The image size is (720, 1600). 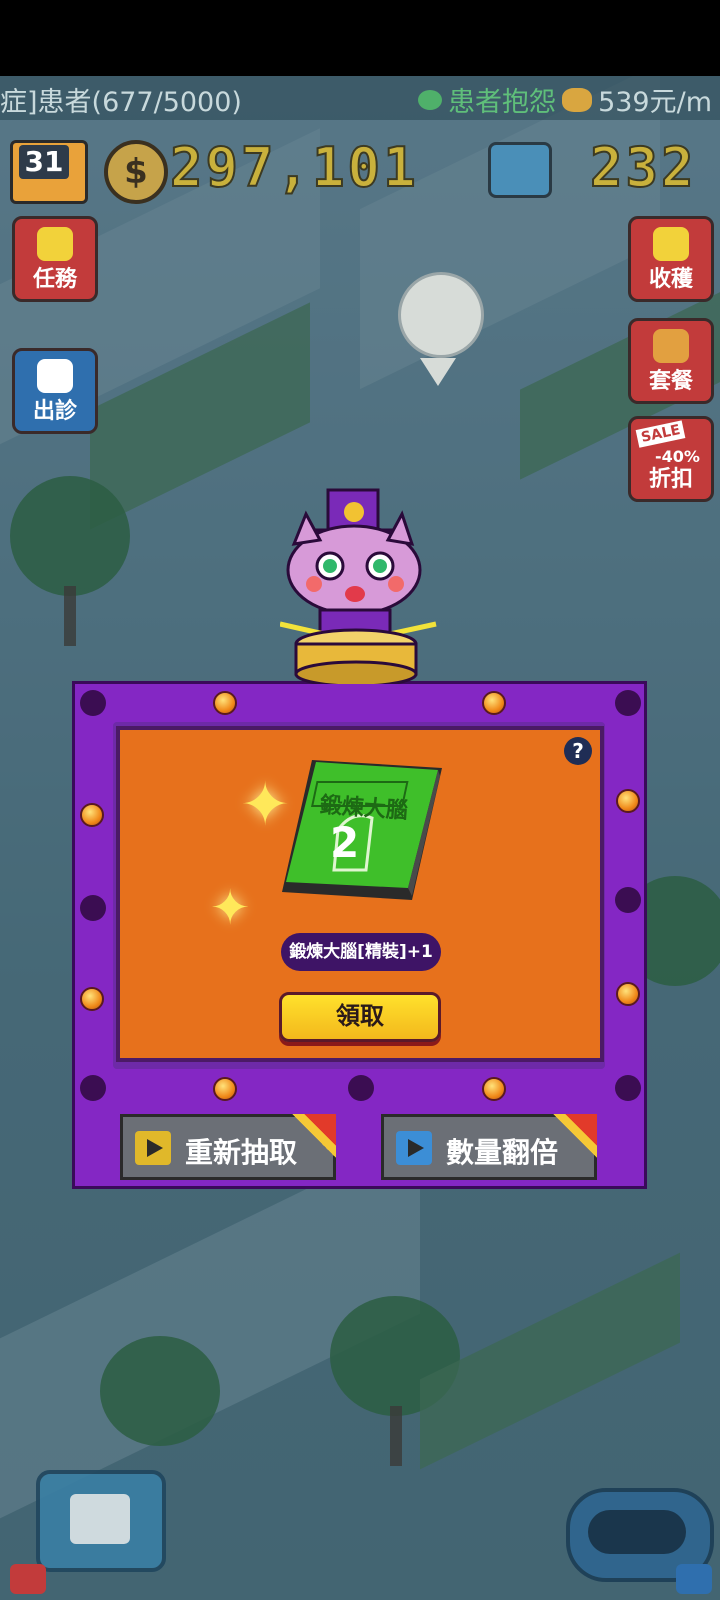 I want to click on reroll-button: 重新抽取, so click(x=228, y=1147).